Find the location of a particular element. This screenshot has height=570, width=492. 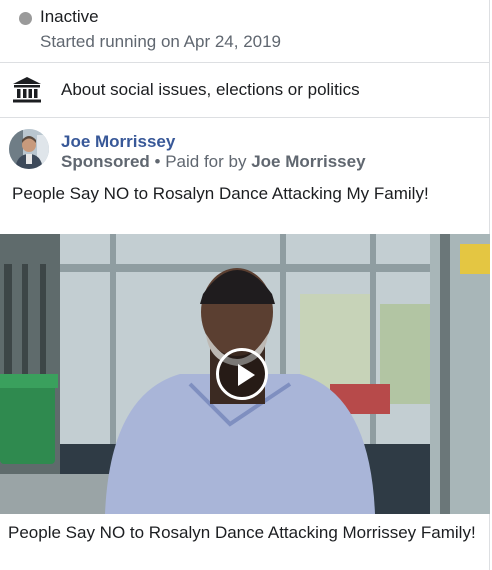

avatar is located at coordinates (29, 149).